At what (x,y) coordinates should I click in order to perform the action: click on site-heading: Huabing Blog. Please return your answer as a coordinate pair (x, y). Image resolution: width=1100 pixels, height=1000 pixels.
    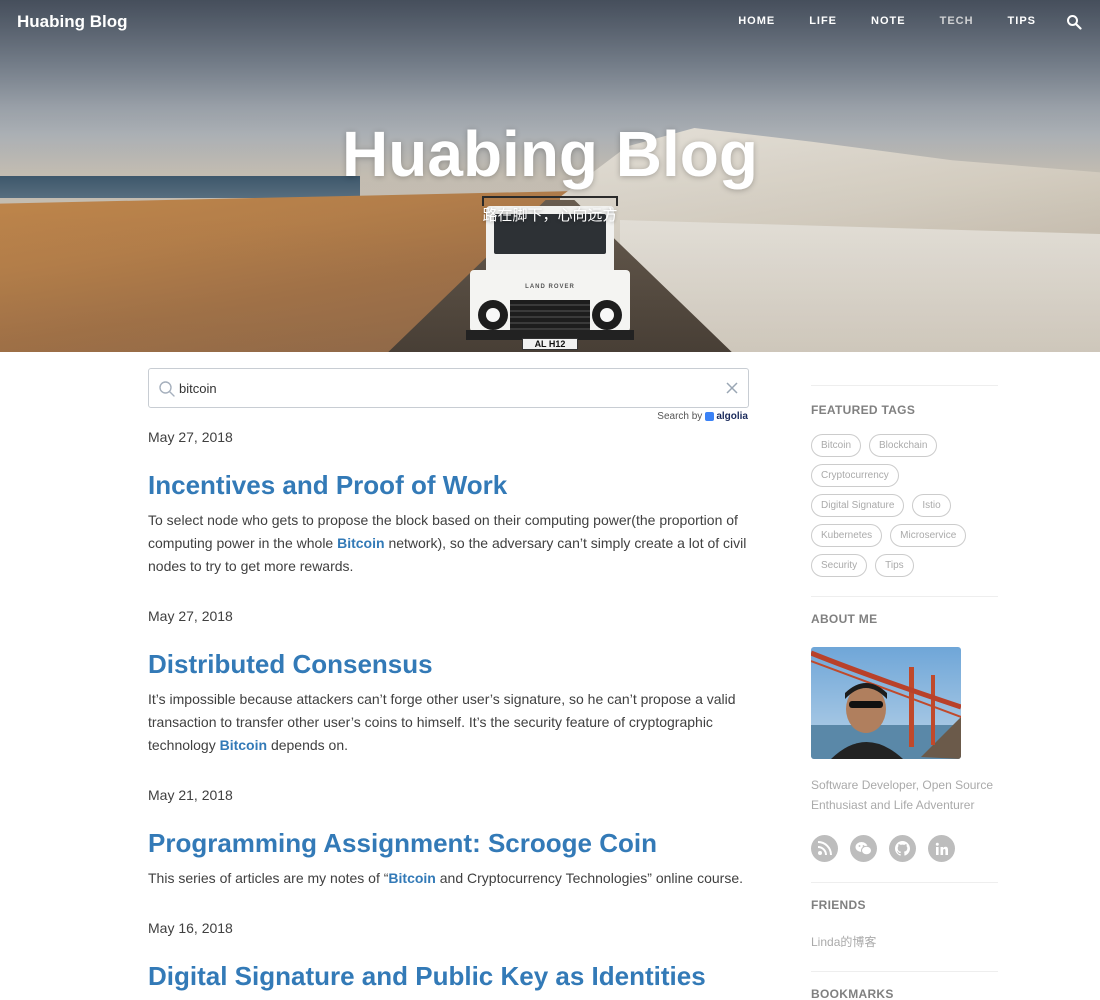
    Looking at the image, I should click on (550, 154).